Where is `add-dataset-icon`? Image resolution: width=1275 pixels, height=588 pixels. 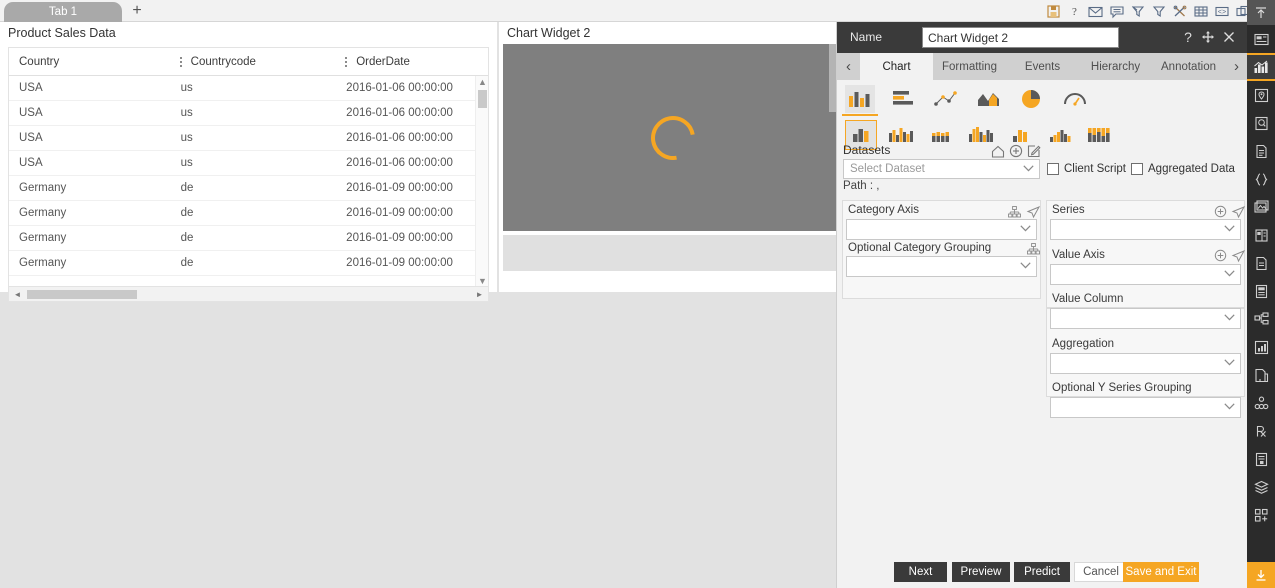 add-dataset-icon is located at coordinates (1016, 151).